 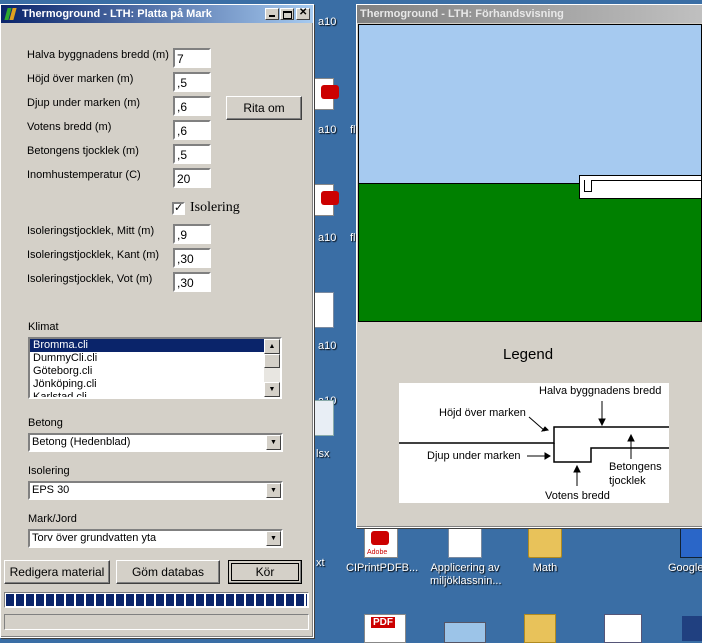 I want to click on indoor-temperature-input: 20, so click(x=192, y=178).